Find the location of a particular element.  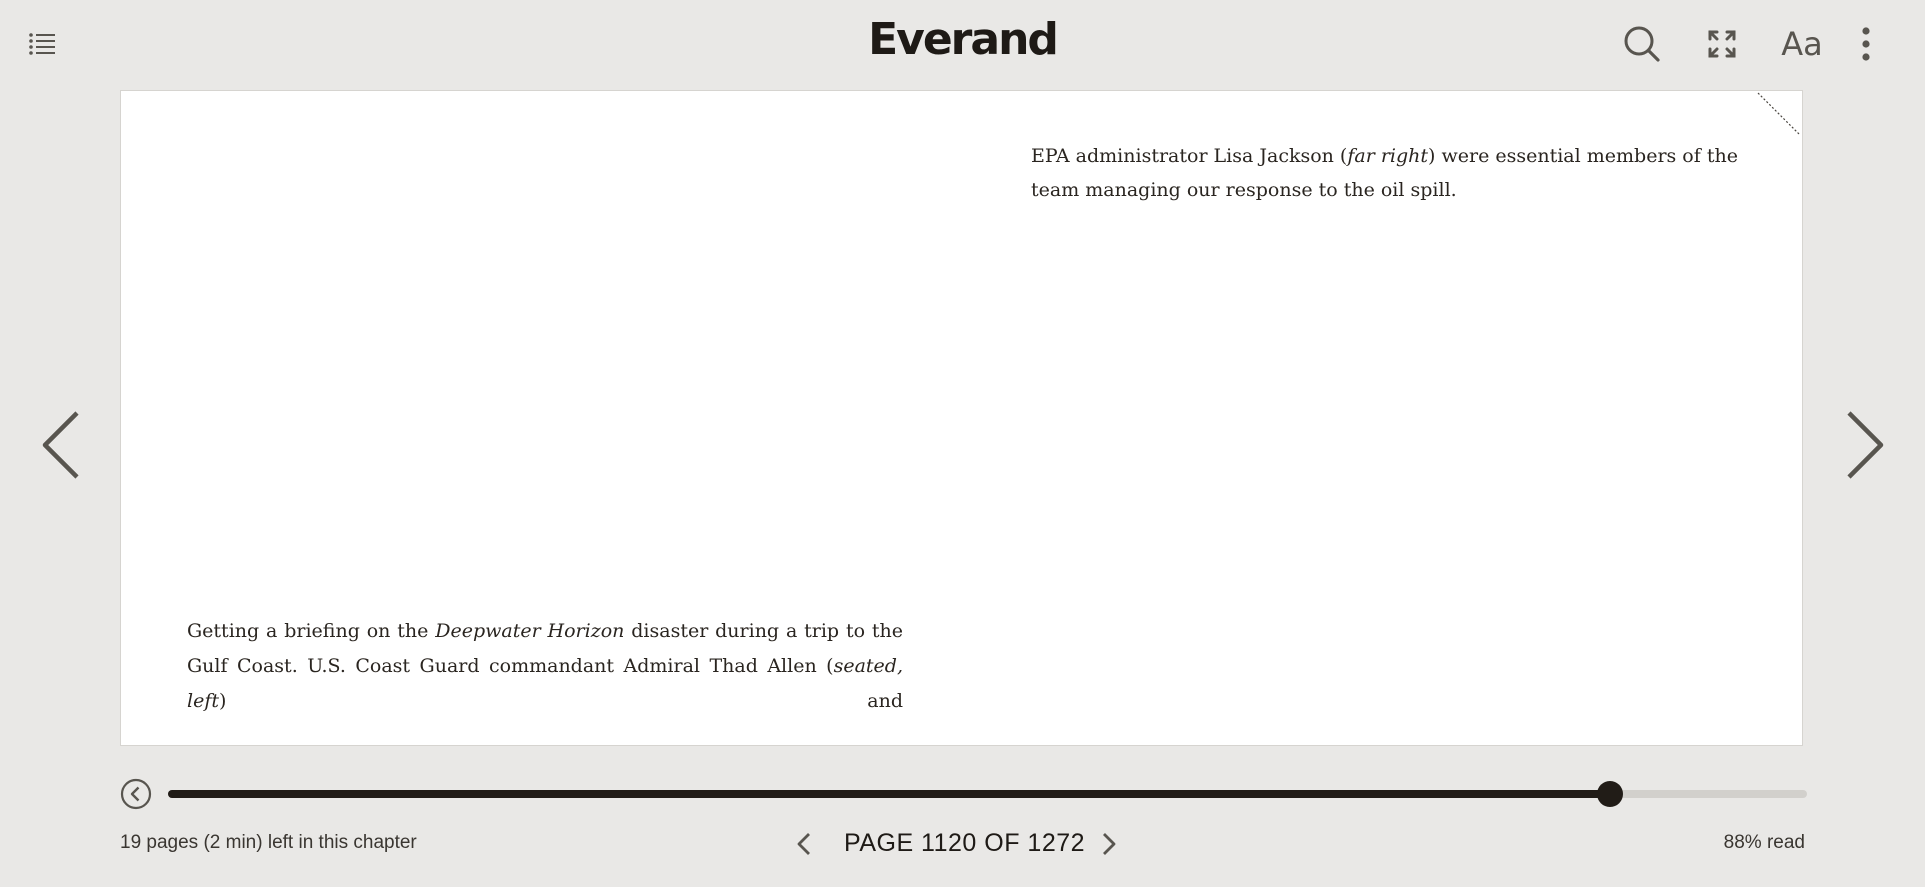

font-settings-button: Aa is located at coordinates (1802, 44).